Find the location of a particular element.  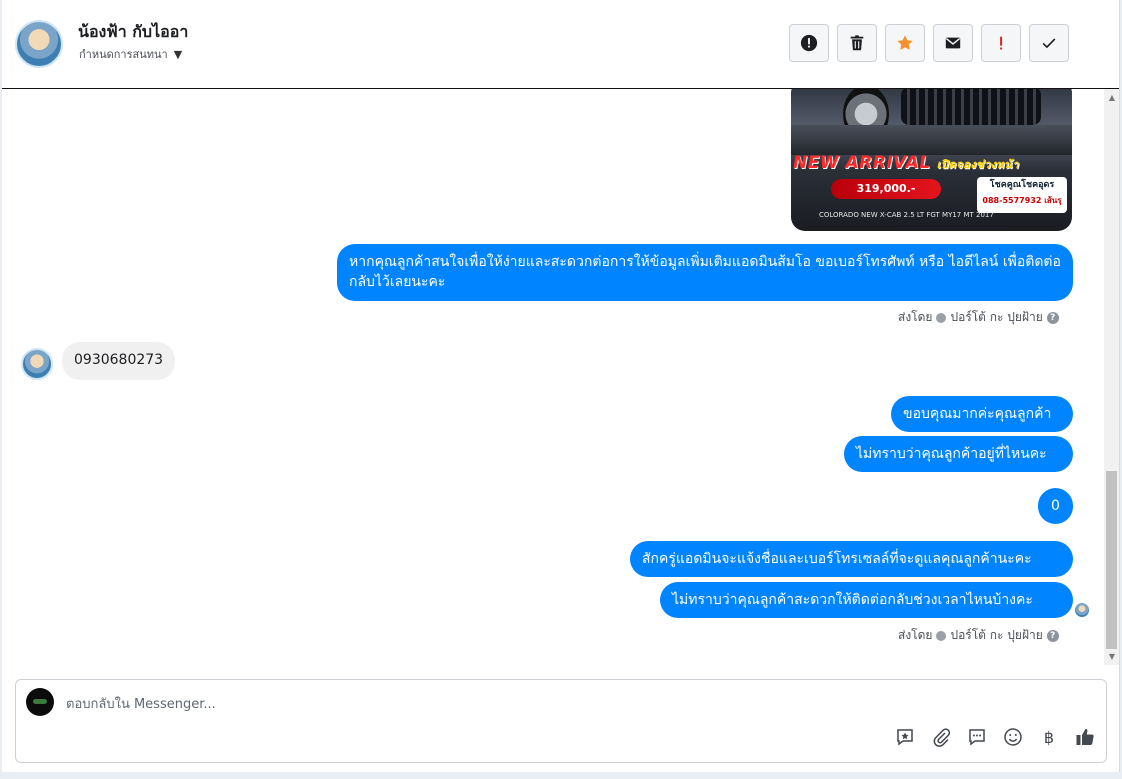

trash-icon is located at coordinates (857, 43).